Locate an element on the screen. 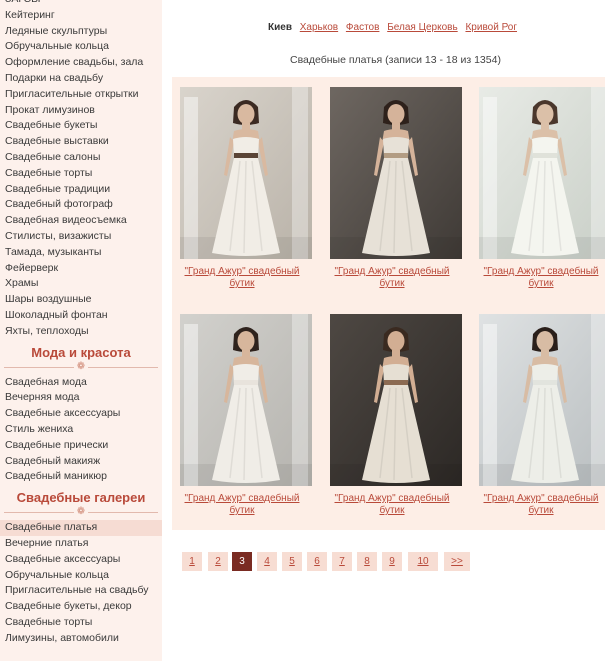 The image size is (605, 661). section-heading-galleries: Свадебные галереи is located at coordinates (81, 498).